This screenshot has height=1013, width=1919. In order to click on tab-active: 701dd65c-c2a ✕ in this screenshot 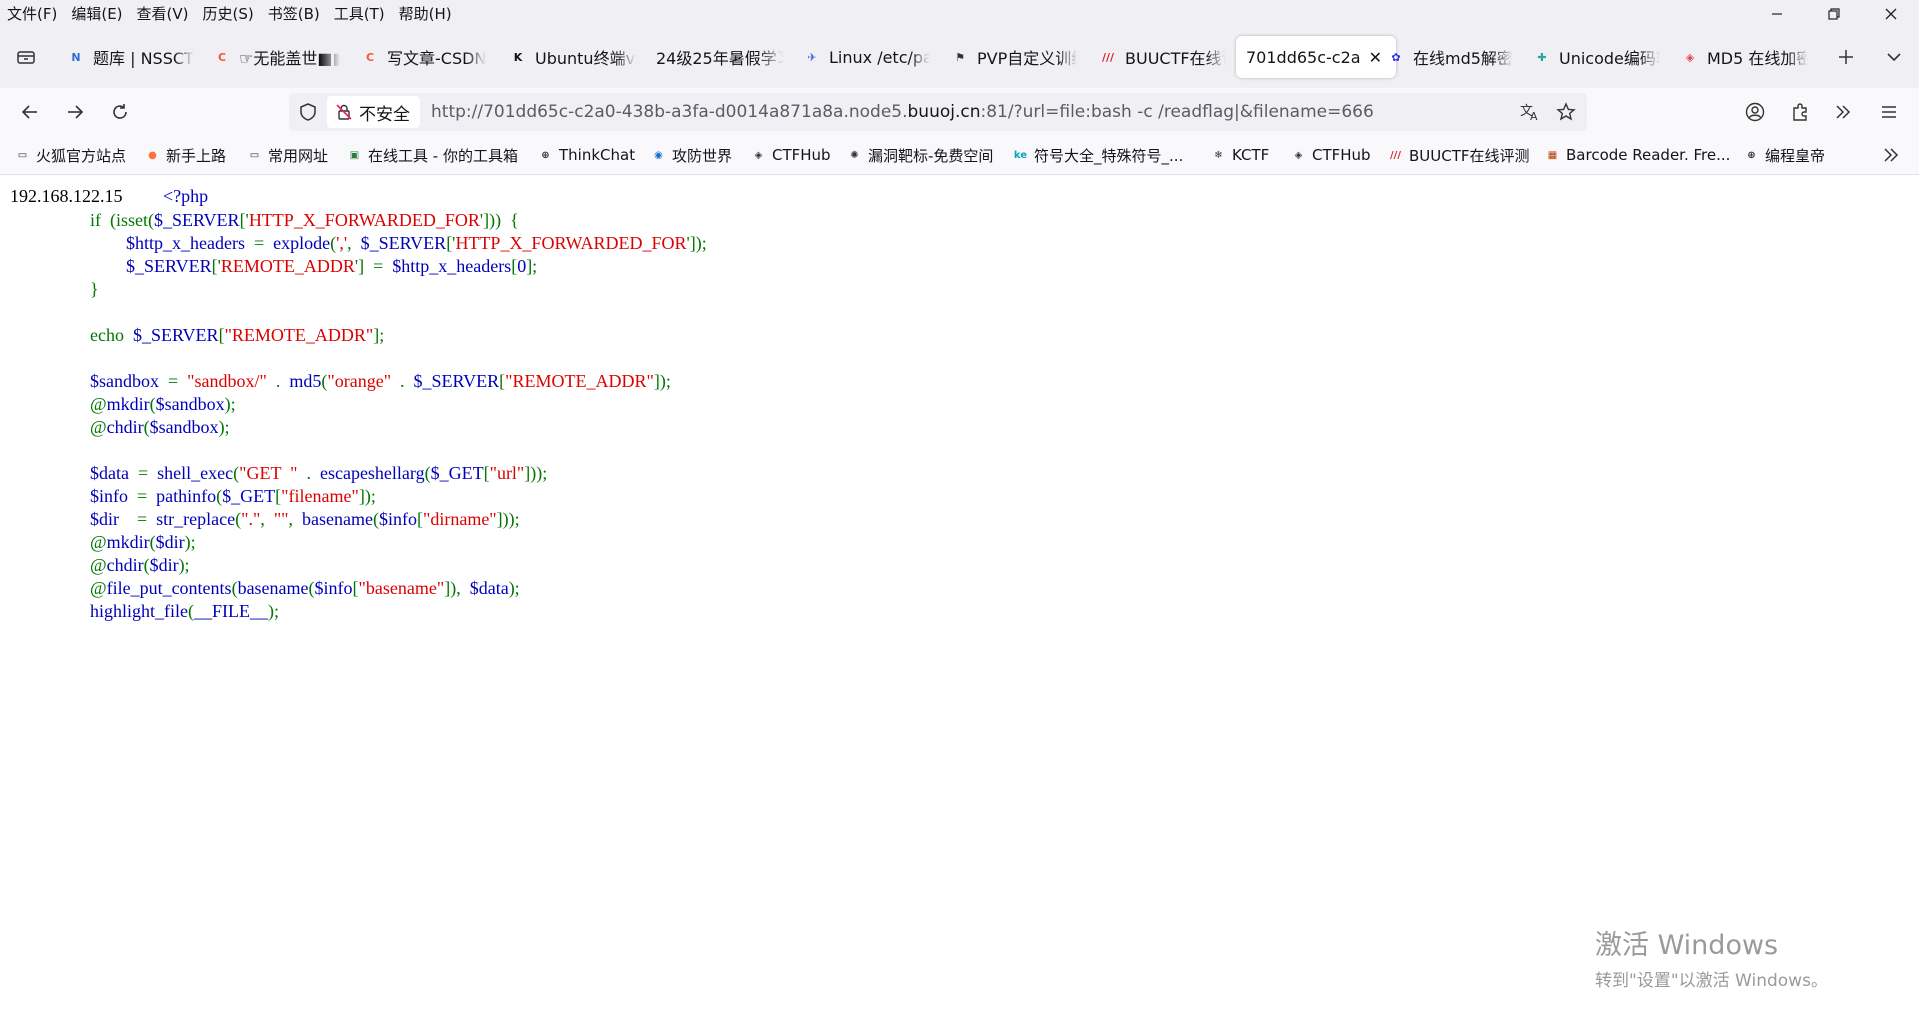, I will do `click(1316, 57)`.